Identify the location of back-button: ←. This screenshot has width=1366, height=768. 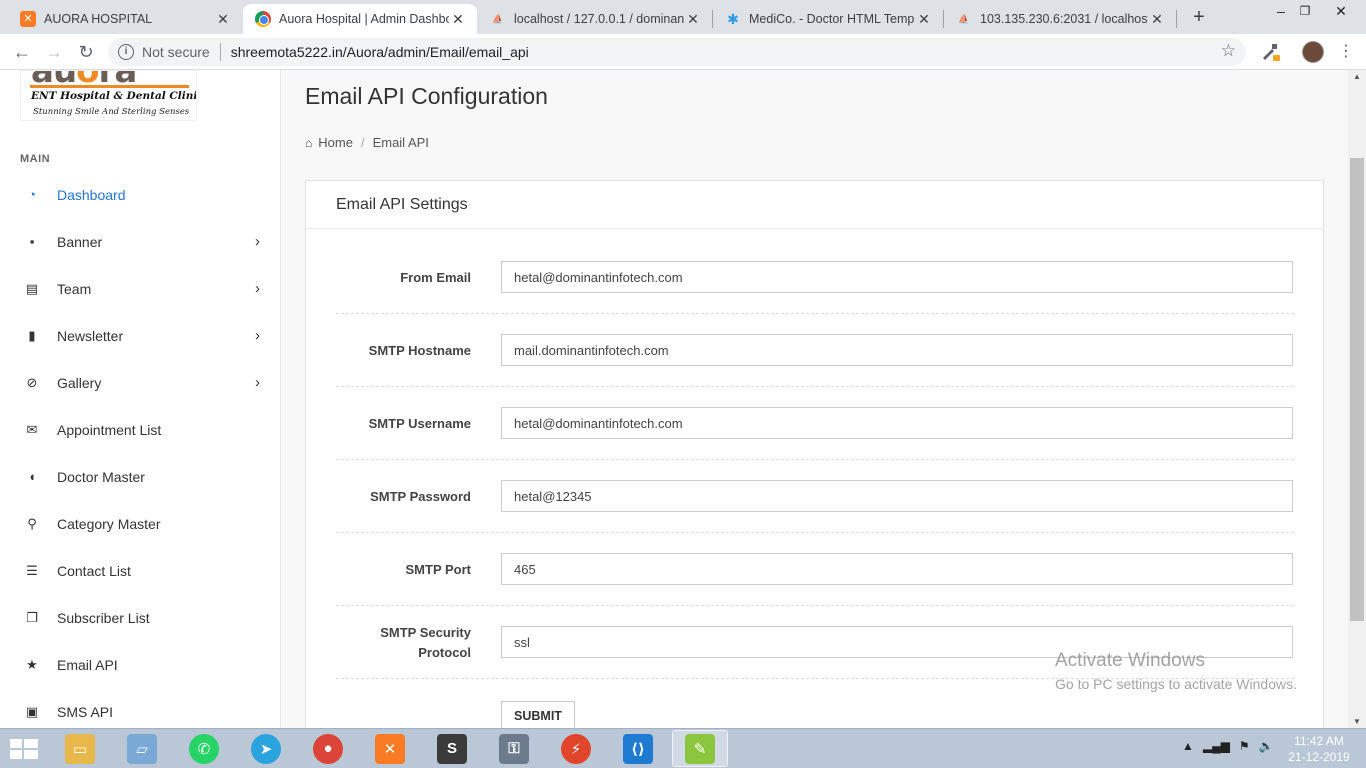
(22, 52).